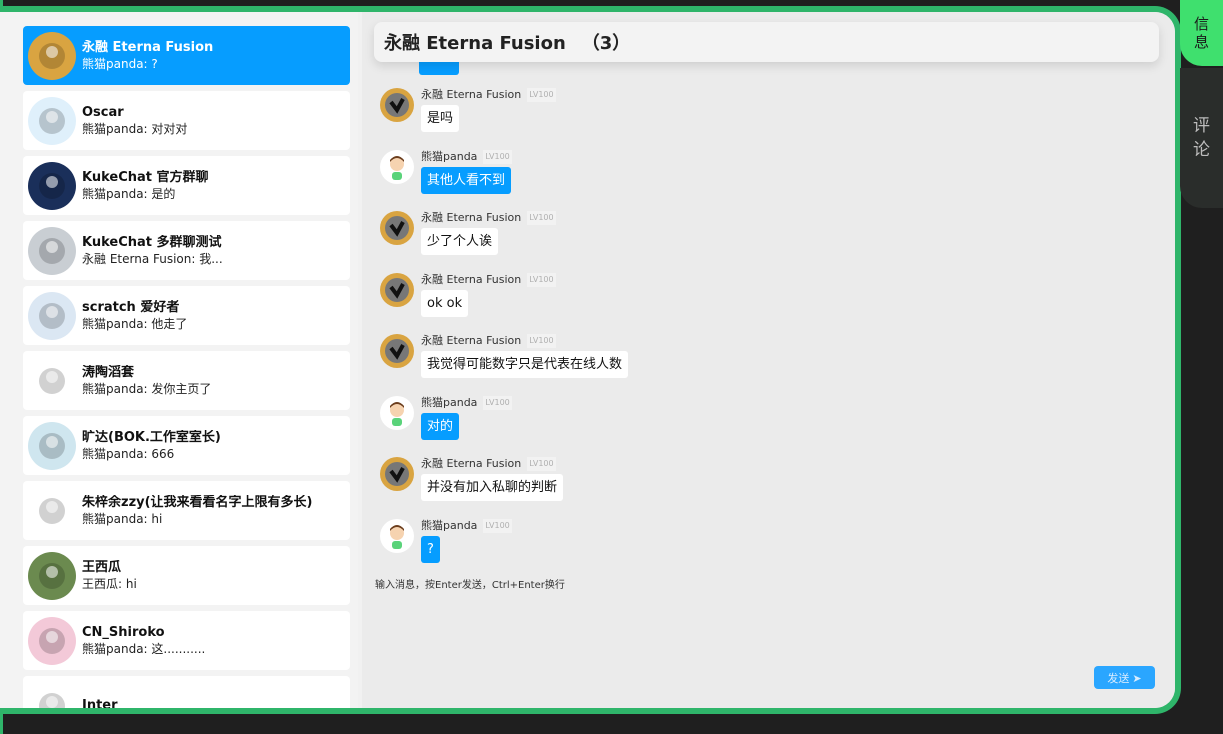  I want to click on conversation-last-message: 熊猫panda: 666, so click(128, 453).